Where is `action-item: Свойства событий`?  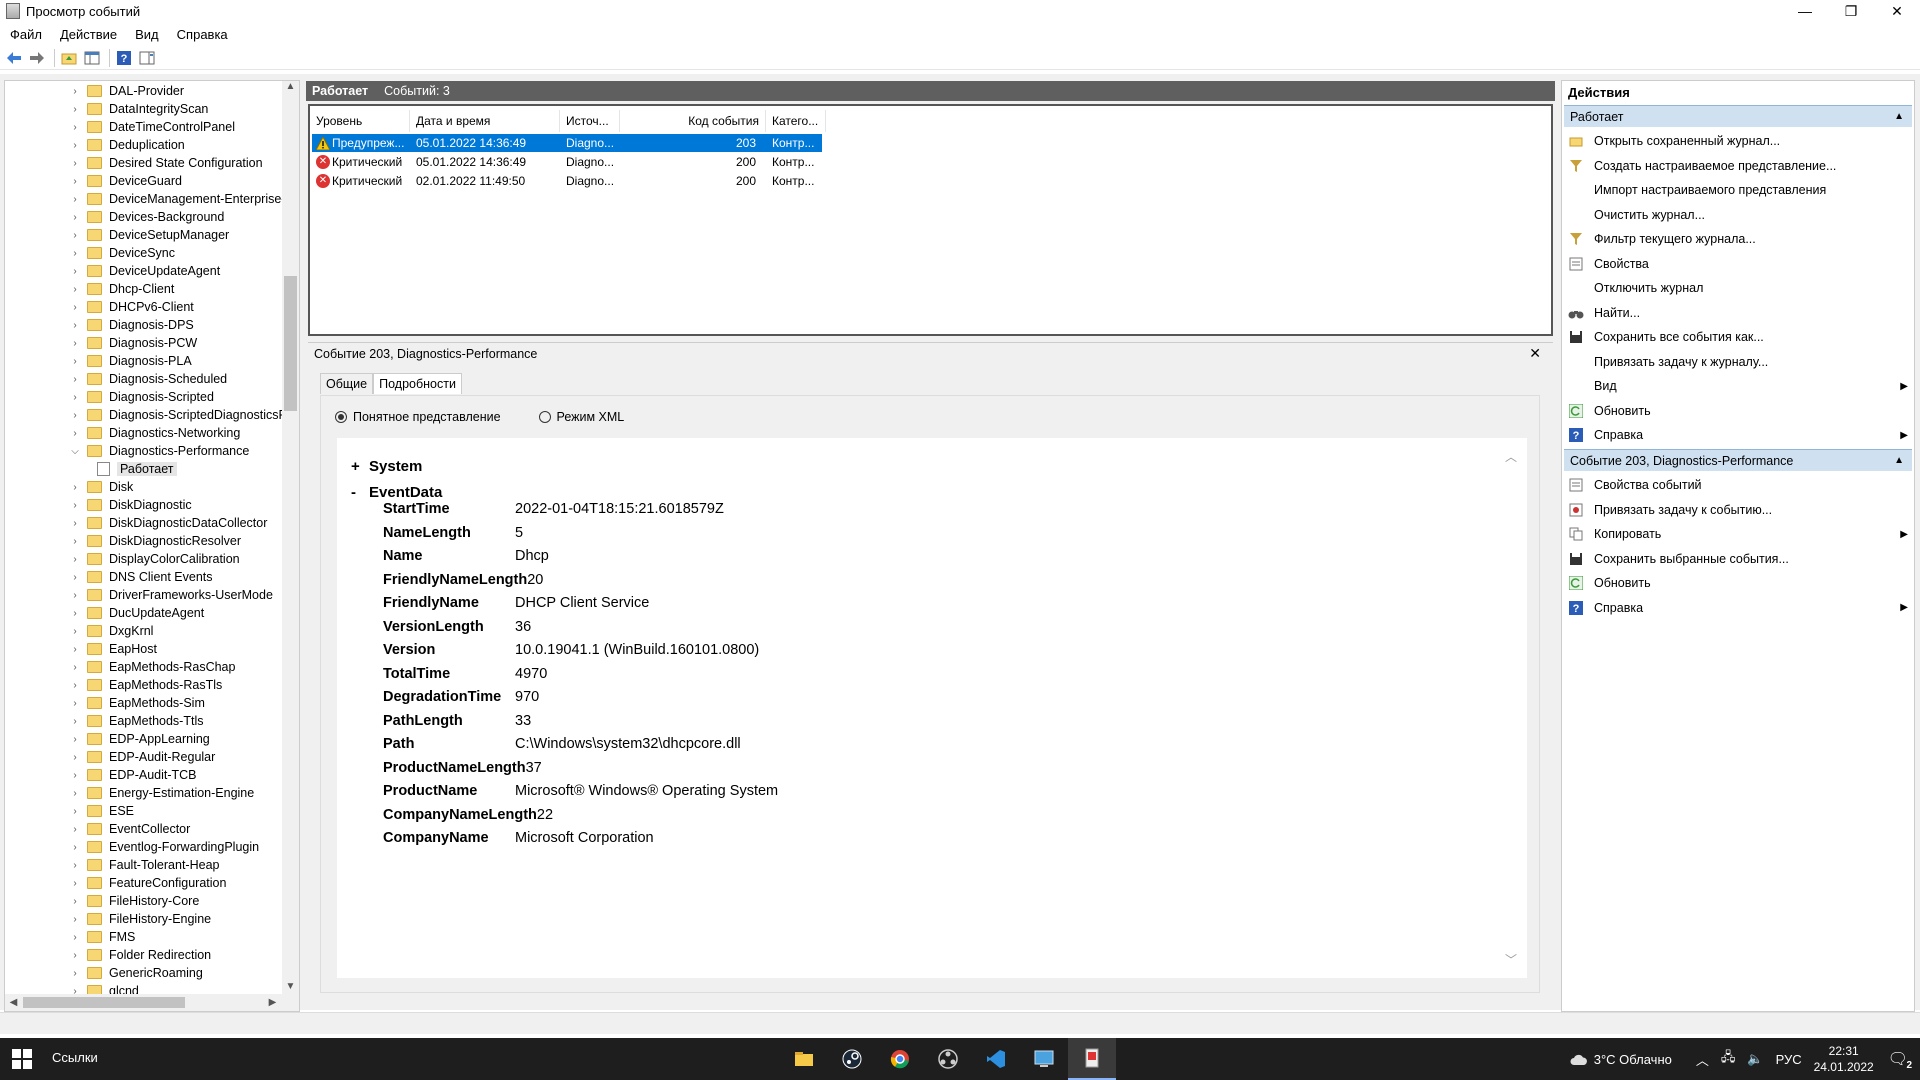 action-item: Свойства событий is located at coordinates (1738, 485).